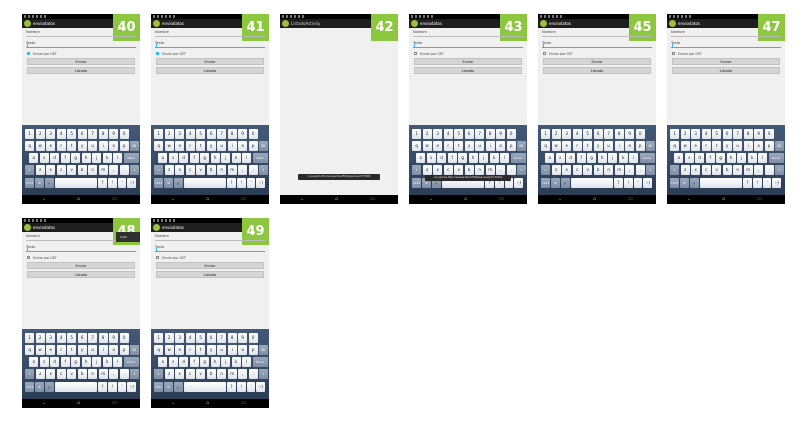 Image resolution: width=803 pixels, height=422 pixels. What do you see at coordinates (222, 146) in the screenshot?
I see `key-u: u` at bounding box center [222, 146].